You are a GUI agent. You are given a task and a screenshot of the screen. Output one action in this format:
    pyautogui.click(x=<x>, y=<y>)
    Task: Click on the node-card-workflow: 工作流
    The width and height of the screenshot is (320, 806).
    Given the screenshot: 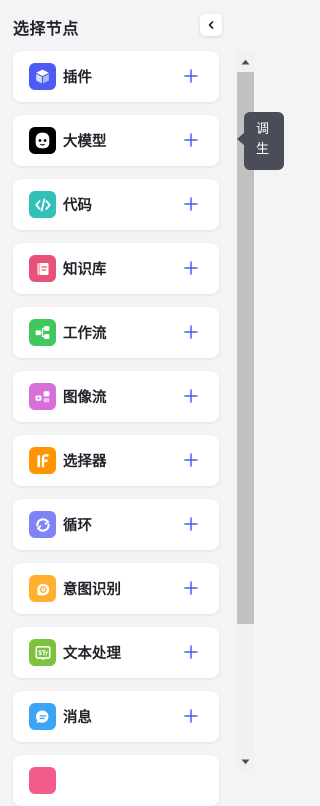 What is the action you would take?
    pyautogui.click(x=116, y=332)
    